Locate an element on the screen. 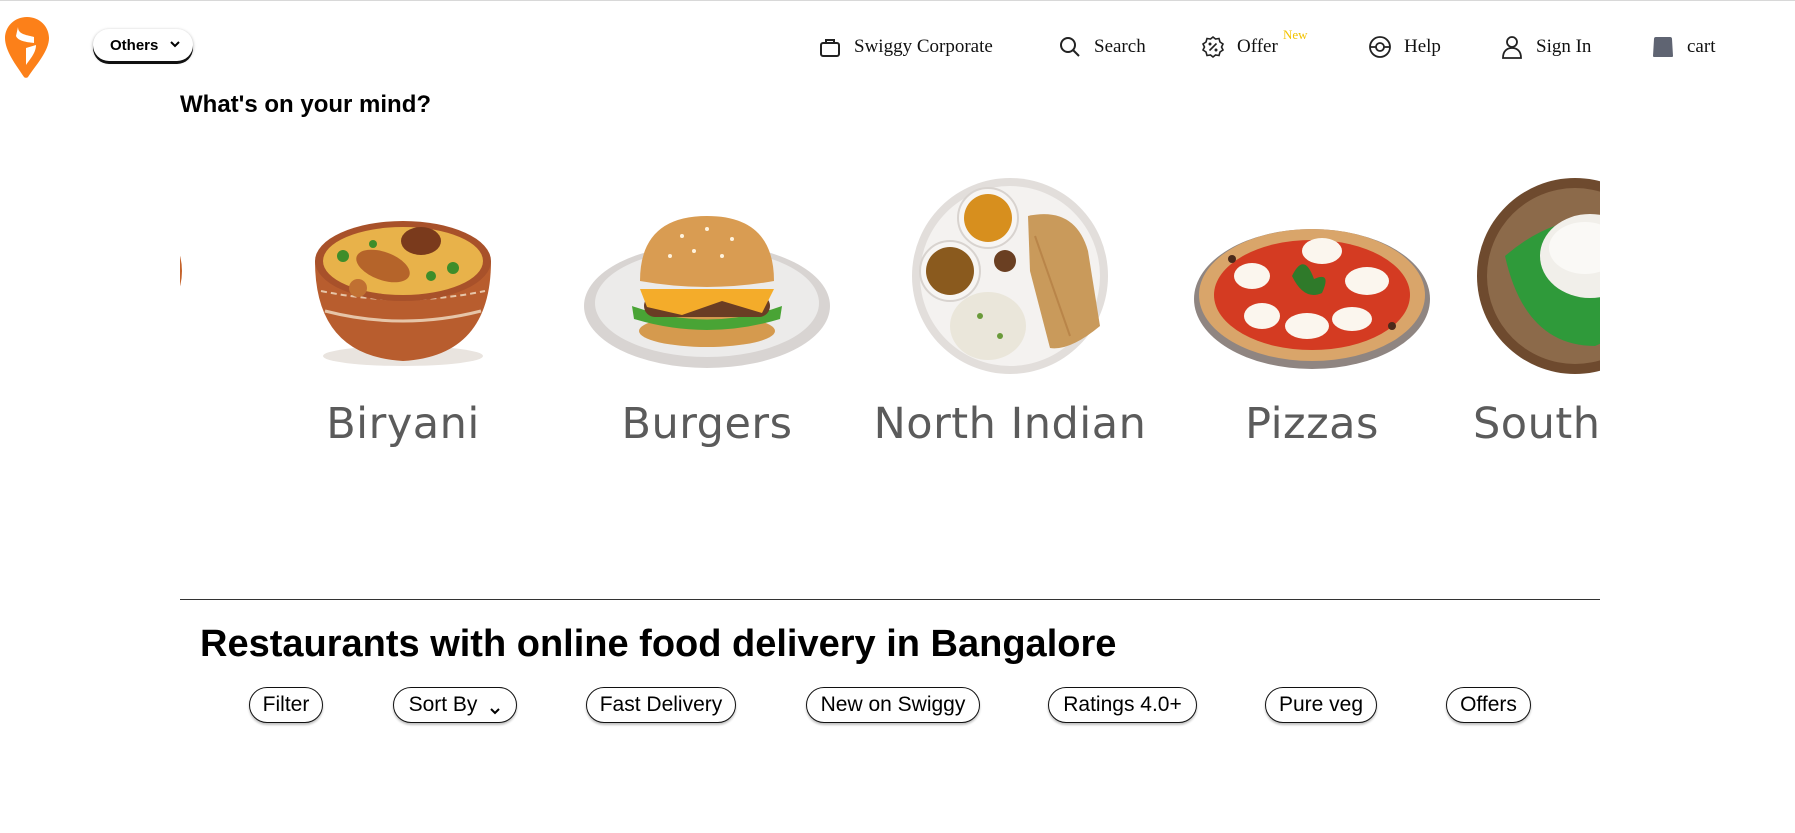 The width and height of the screenshot is (1795, 833). chip-label: Offers is located at coordinates (1488, 704).